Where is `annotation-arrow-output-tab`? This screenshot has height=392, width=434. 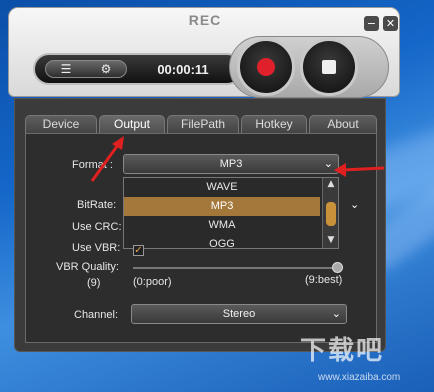 annotation-arrow-output-tab is located at coordinates (107, 159).